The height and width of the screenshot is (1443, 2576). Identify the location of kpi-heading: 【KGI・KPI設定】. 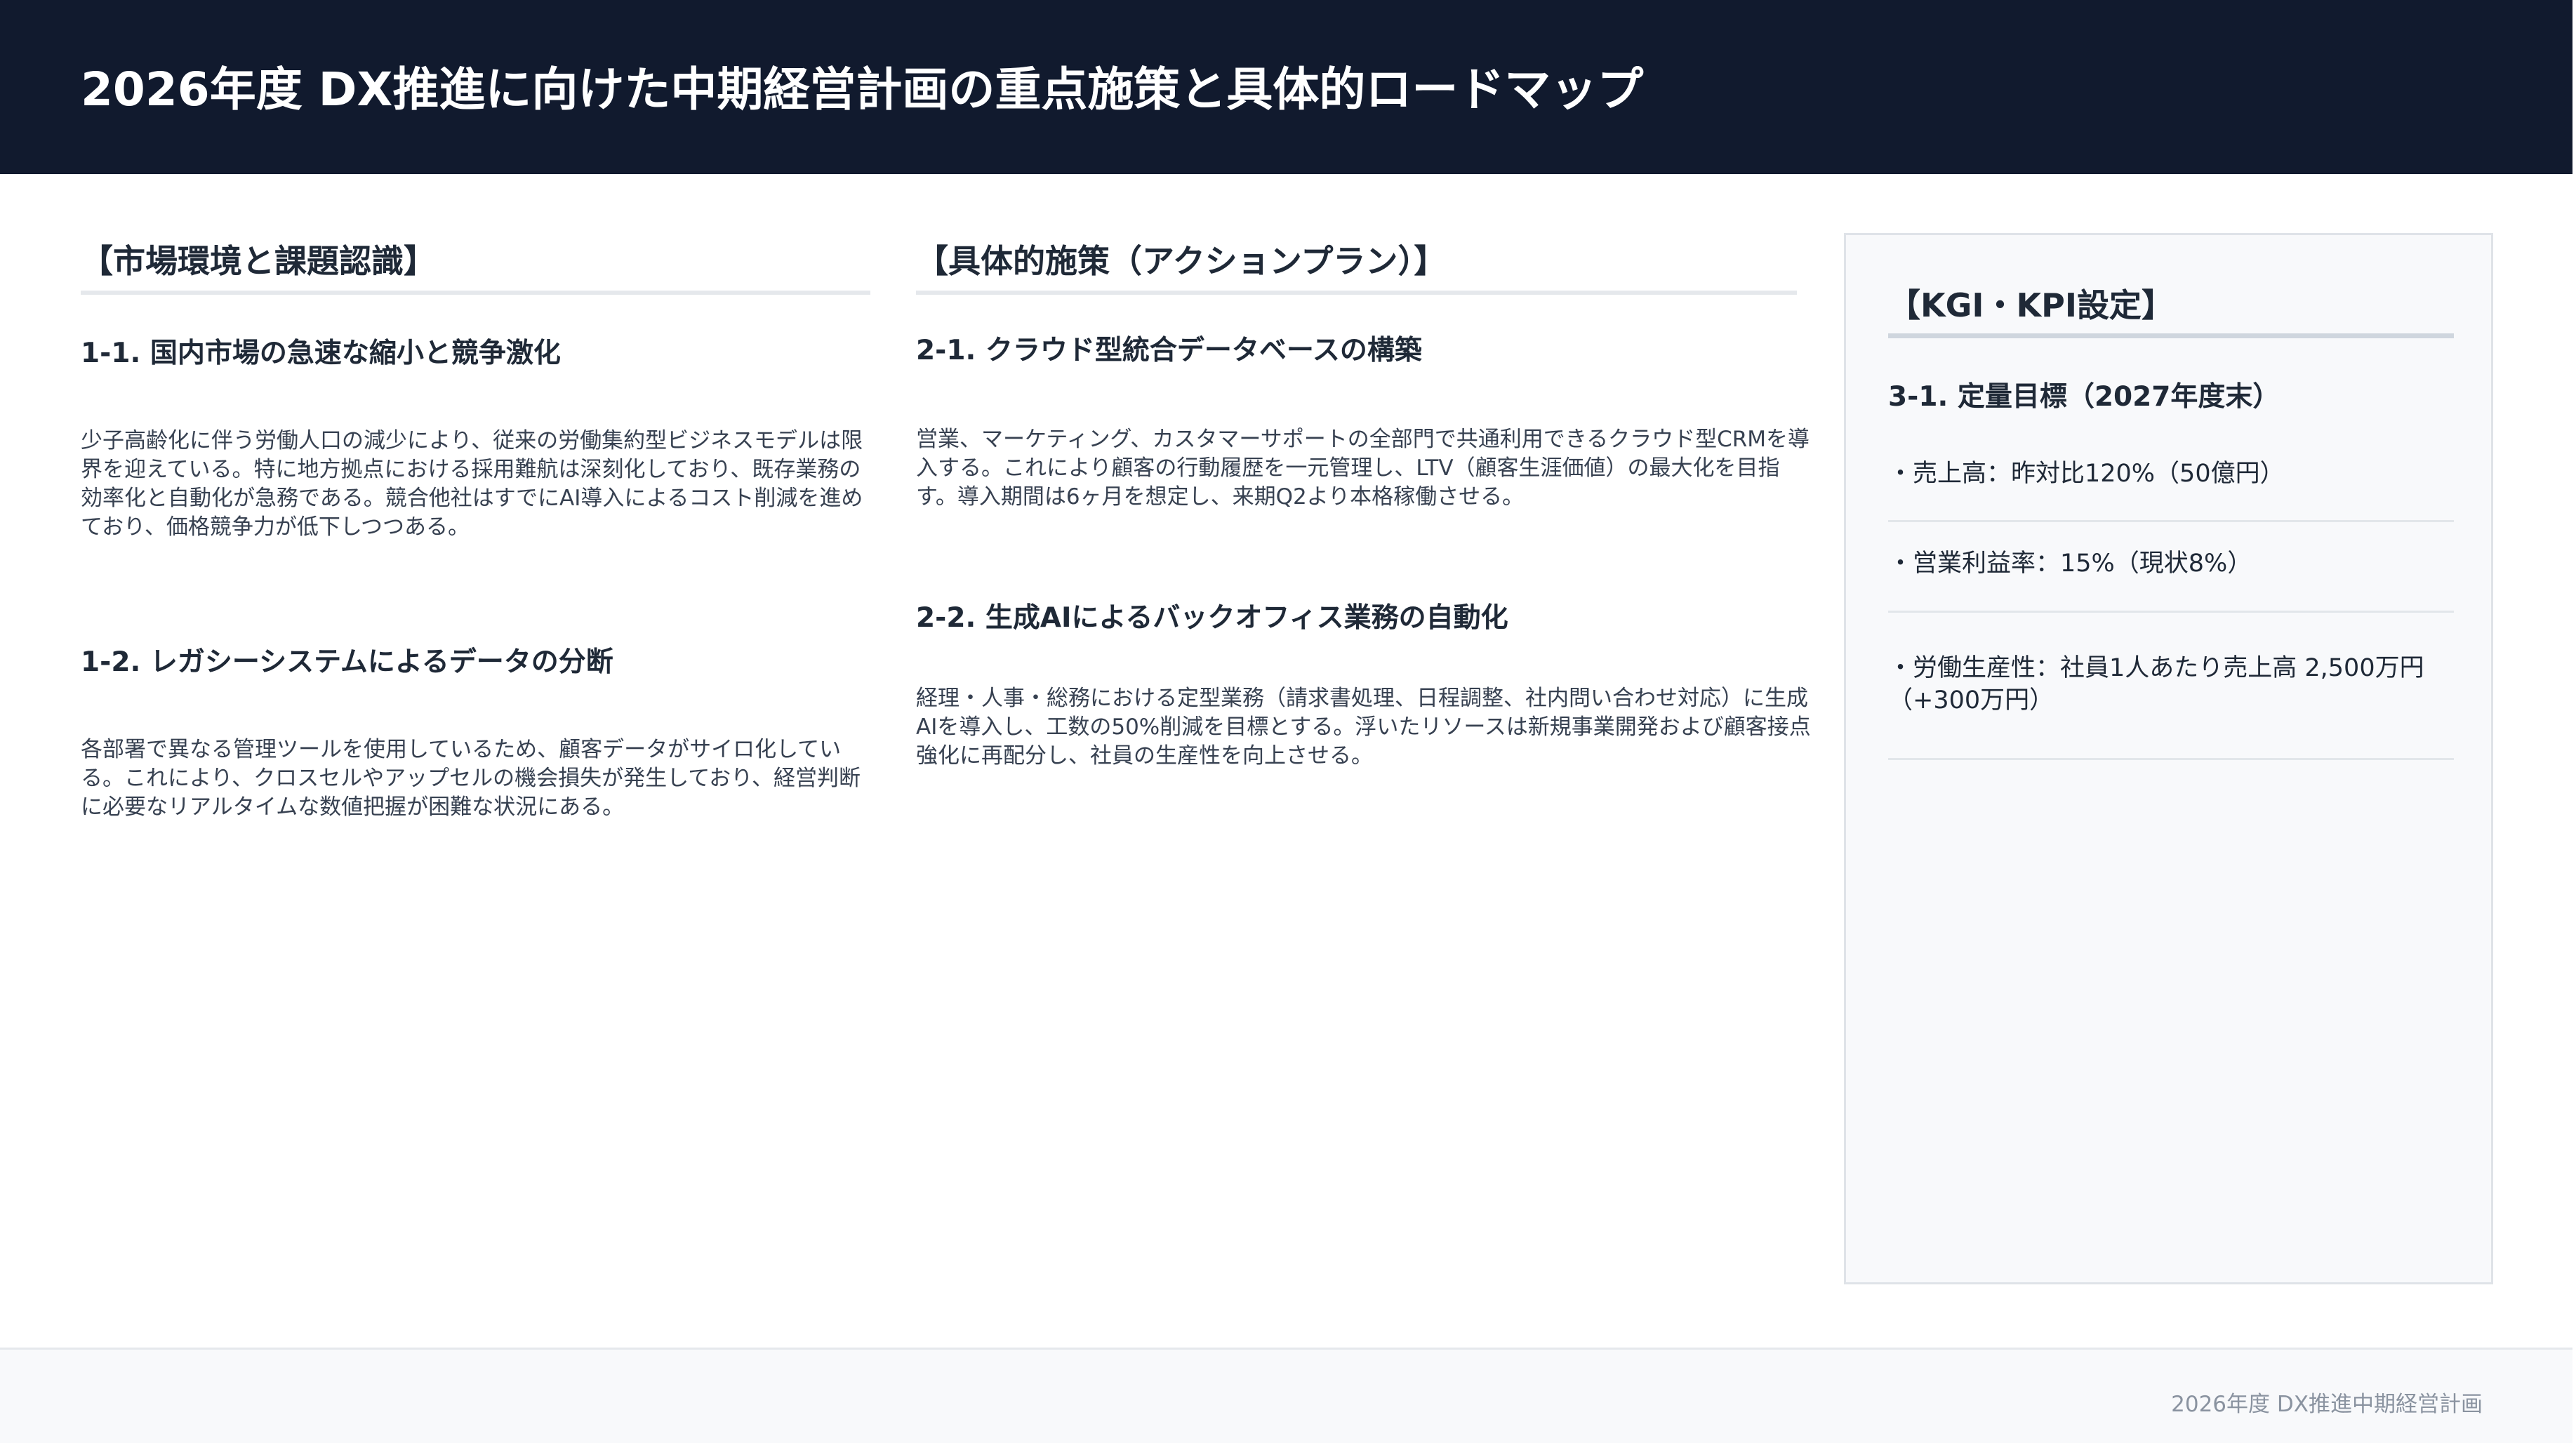
(2031, 305).